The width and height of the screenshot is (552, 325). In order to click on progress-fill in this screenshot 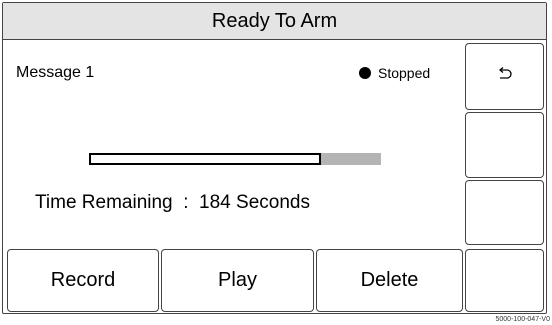, I will do `click(205, 159)`.